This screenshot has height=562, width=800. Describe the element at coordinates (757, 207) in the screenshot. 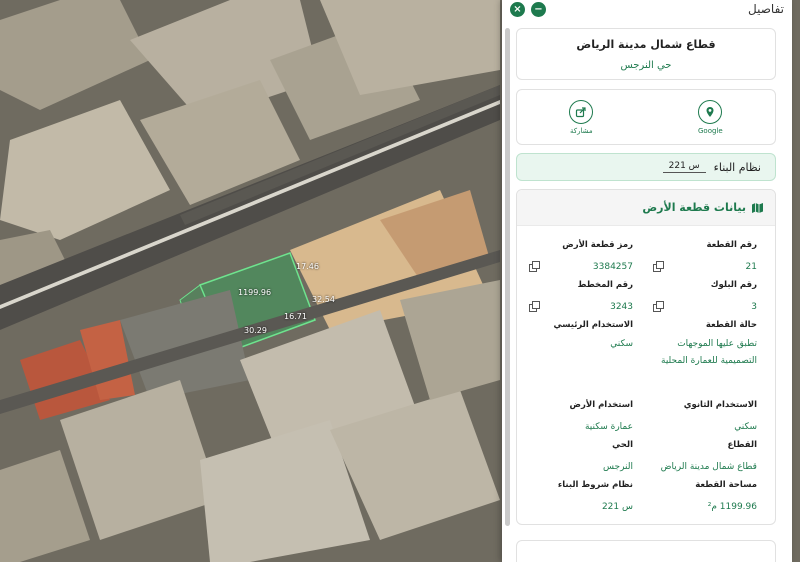

I see `map-icon` at that location.